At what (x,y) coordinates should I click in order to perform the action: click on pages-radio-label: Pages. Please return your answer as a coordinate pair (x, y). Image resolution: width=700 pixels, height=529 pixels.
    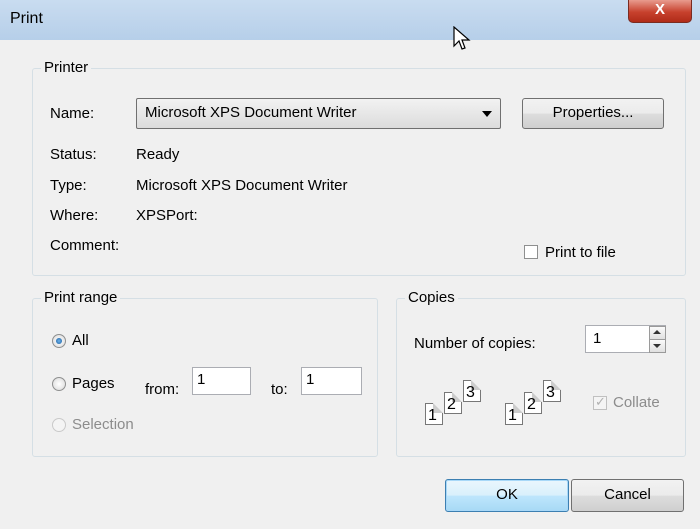
    Looking at the image, I should click on (93, 383).